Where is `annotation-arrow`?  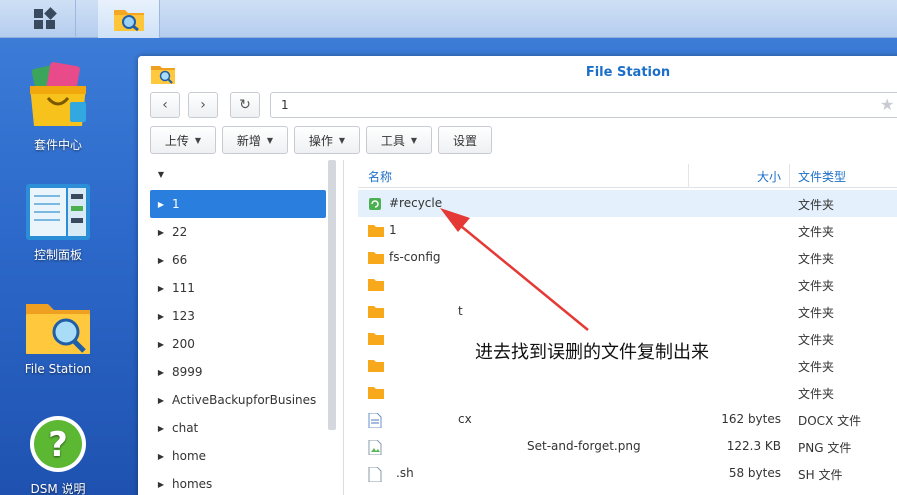 annotation-arrow is located at coordinates (514, 269).